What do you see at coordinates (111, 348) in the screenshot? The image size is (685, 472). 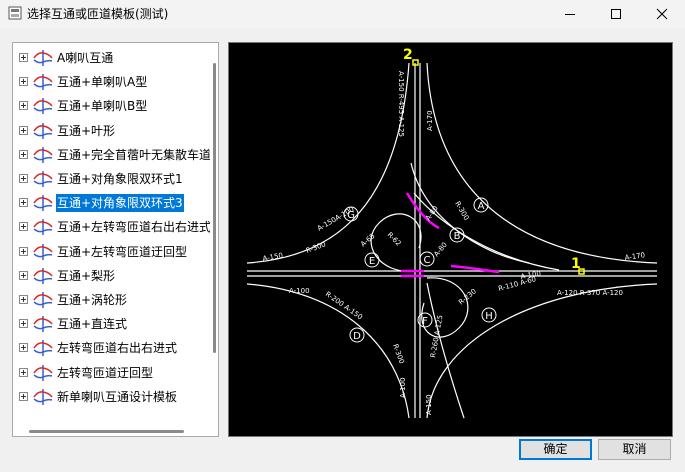 I see `tree-item: 左转弯匝道右出右进式` at bounding box center [111, 348].